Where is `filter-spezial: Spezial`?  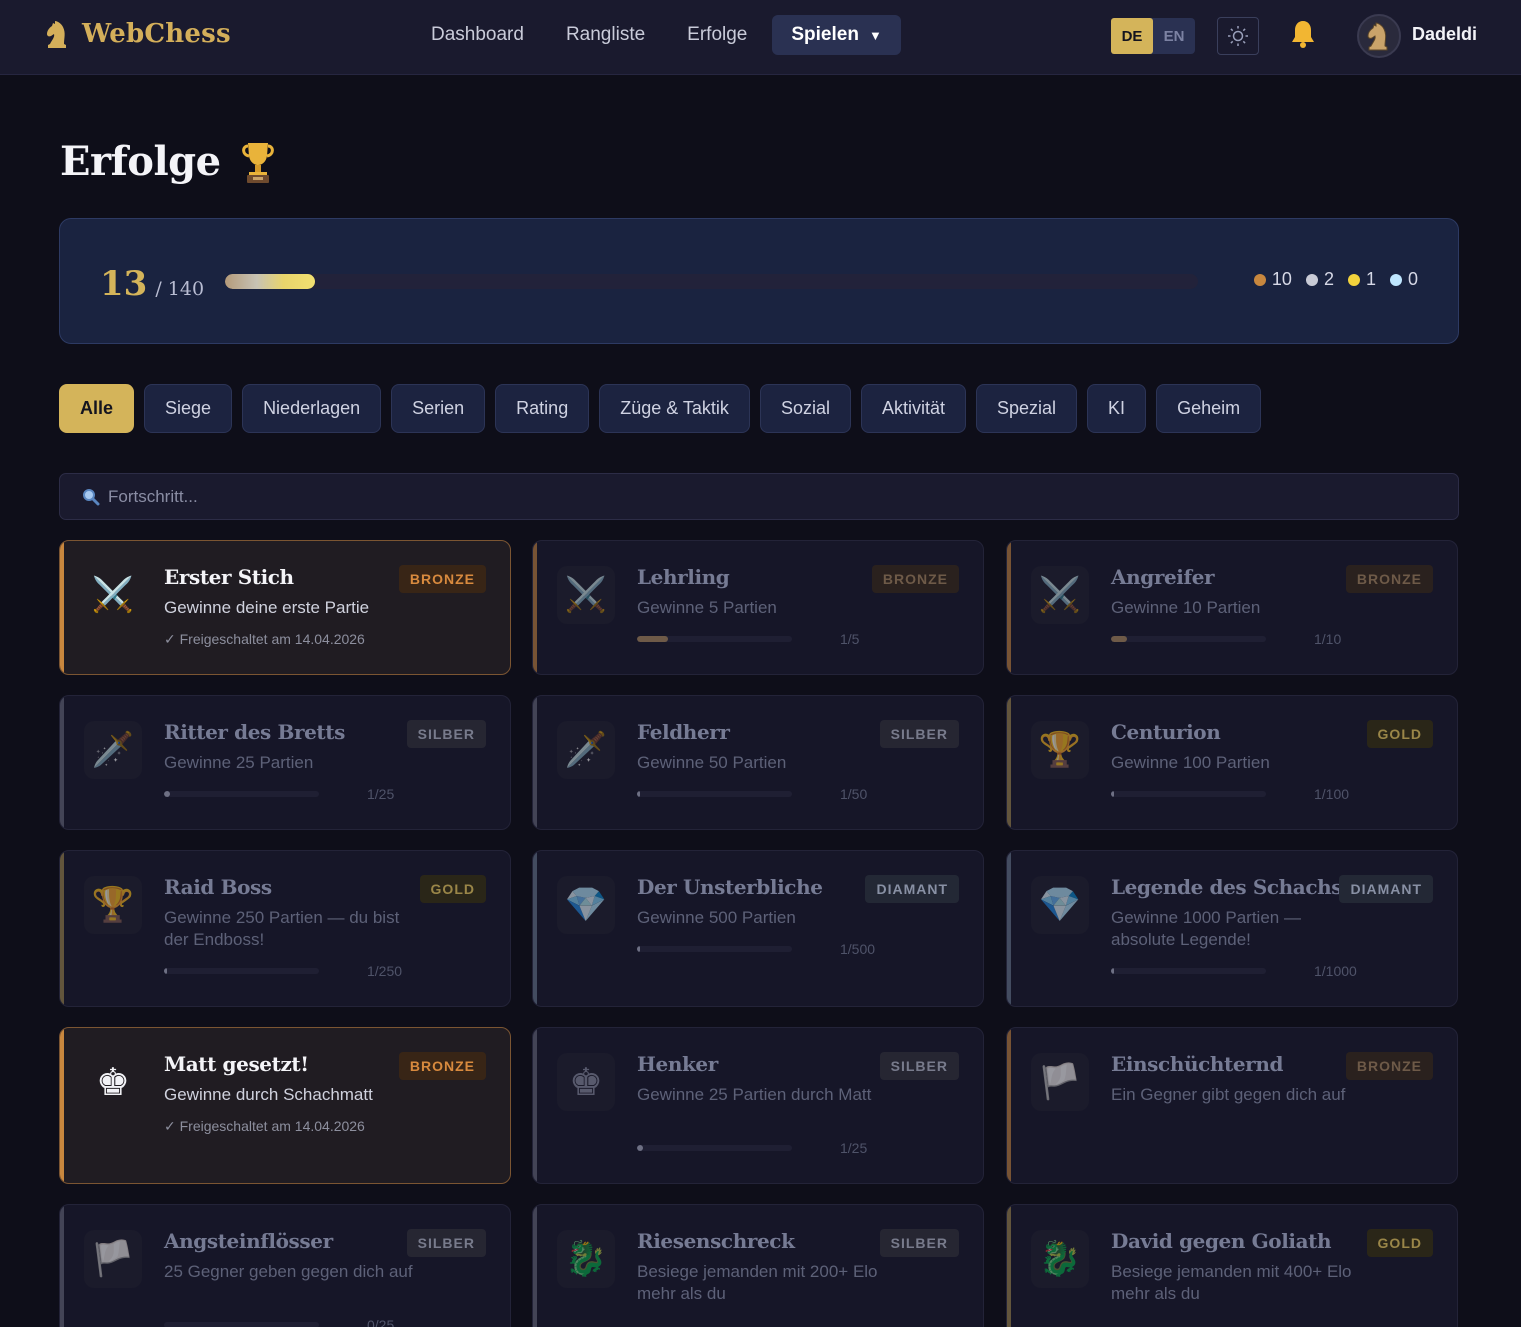 filter-spezial: Spezial is located at coordinates (1027, 408).